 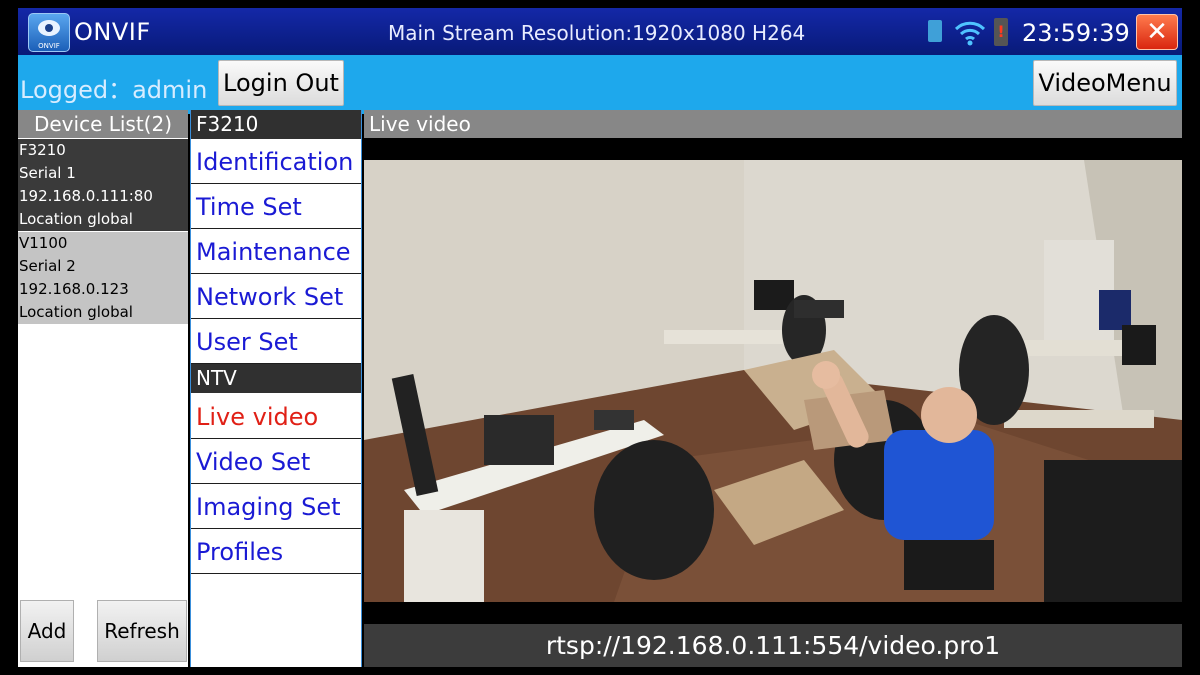 I want to click on device-menu-header: F3210, so click(x=276, y=124).